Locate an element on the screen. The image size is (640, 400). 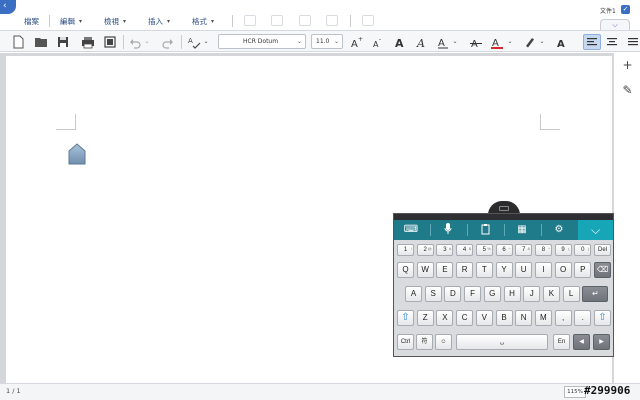
number-key: 7 & is located at coordinates (524, 250).